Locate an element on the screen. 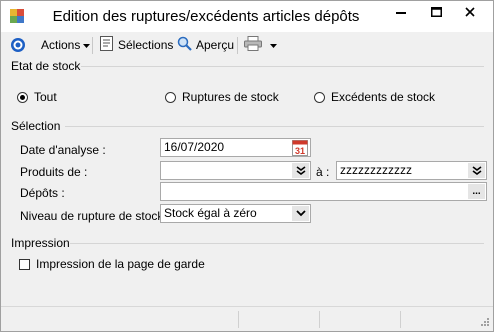 The width and height of the screenshot is (494, 332). actions-label: Actions is located at coordinates (61, 45).